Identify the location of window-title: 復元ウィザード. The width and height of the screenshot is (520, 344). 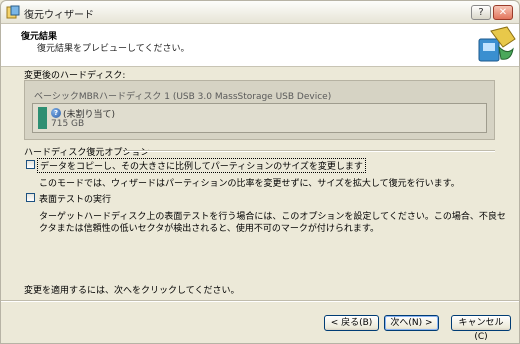
(59, 15).